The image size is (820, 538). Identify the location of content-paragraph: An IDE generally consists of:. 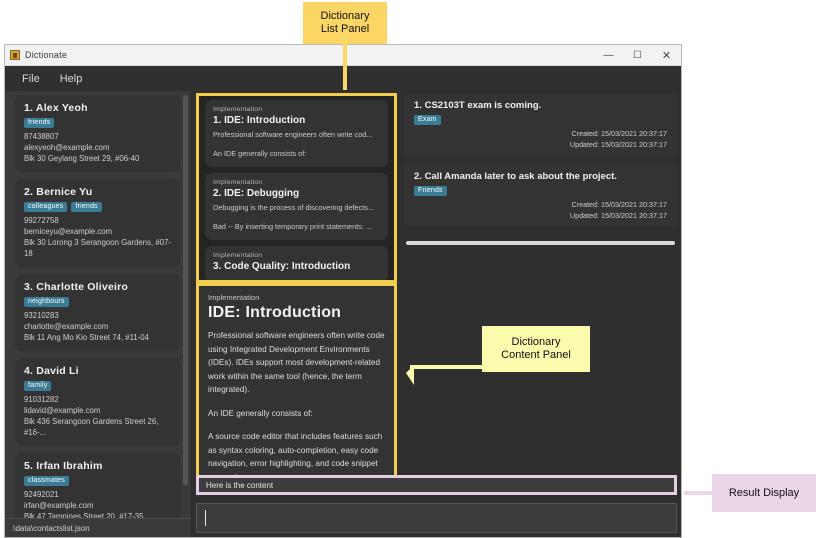
(260, 413).